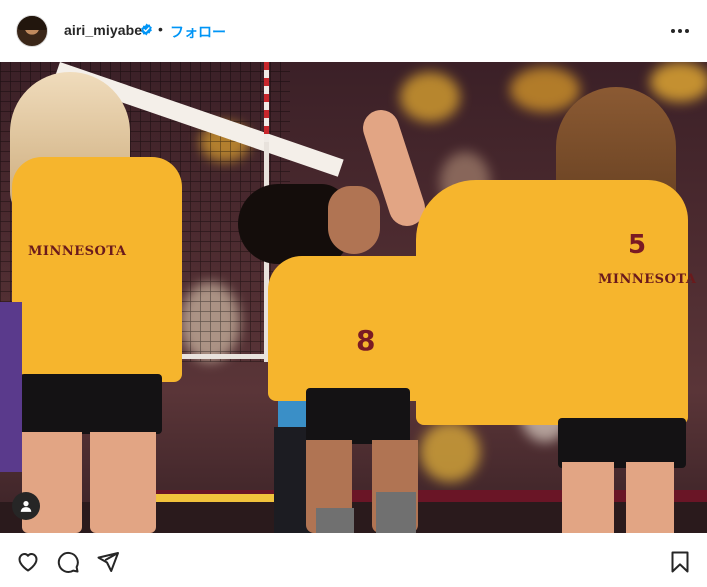 The height and width of the screenshot is (587, 707). Describe the element at coordinates (146, 29) in the screenshot. I see `verified-badge-icon` at that location.